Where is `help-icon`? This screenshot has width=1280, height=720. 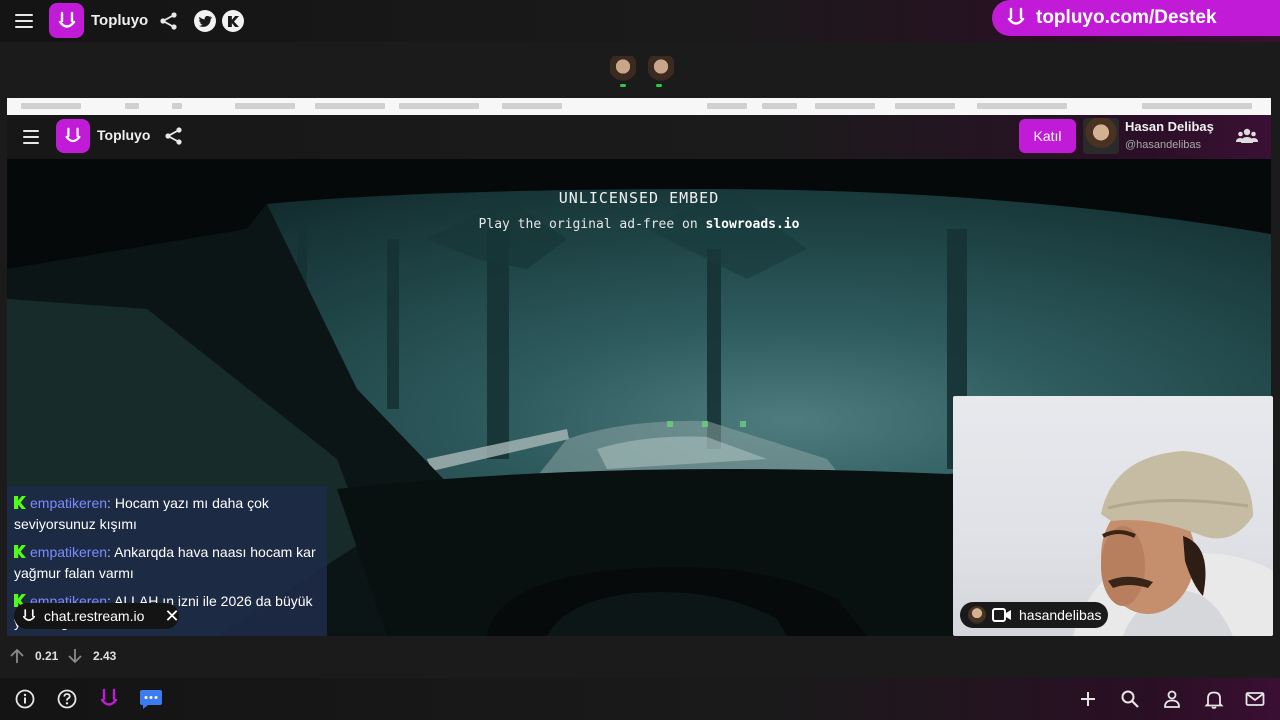
help-icon is located at coordinates (67, 699).